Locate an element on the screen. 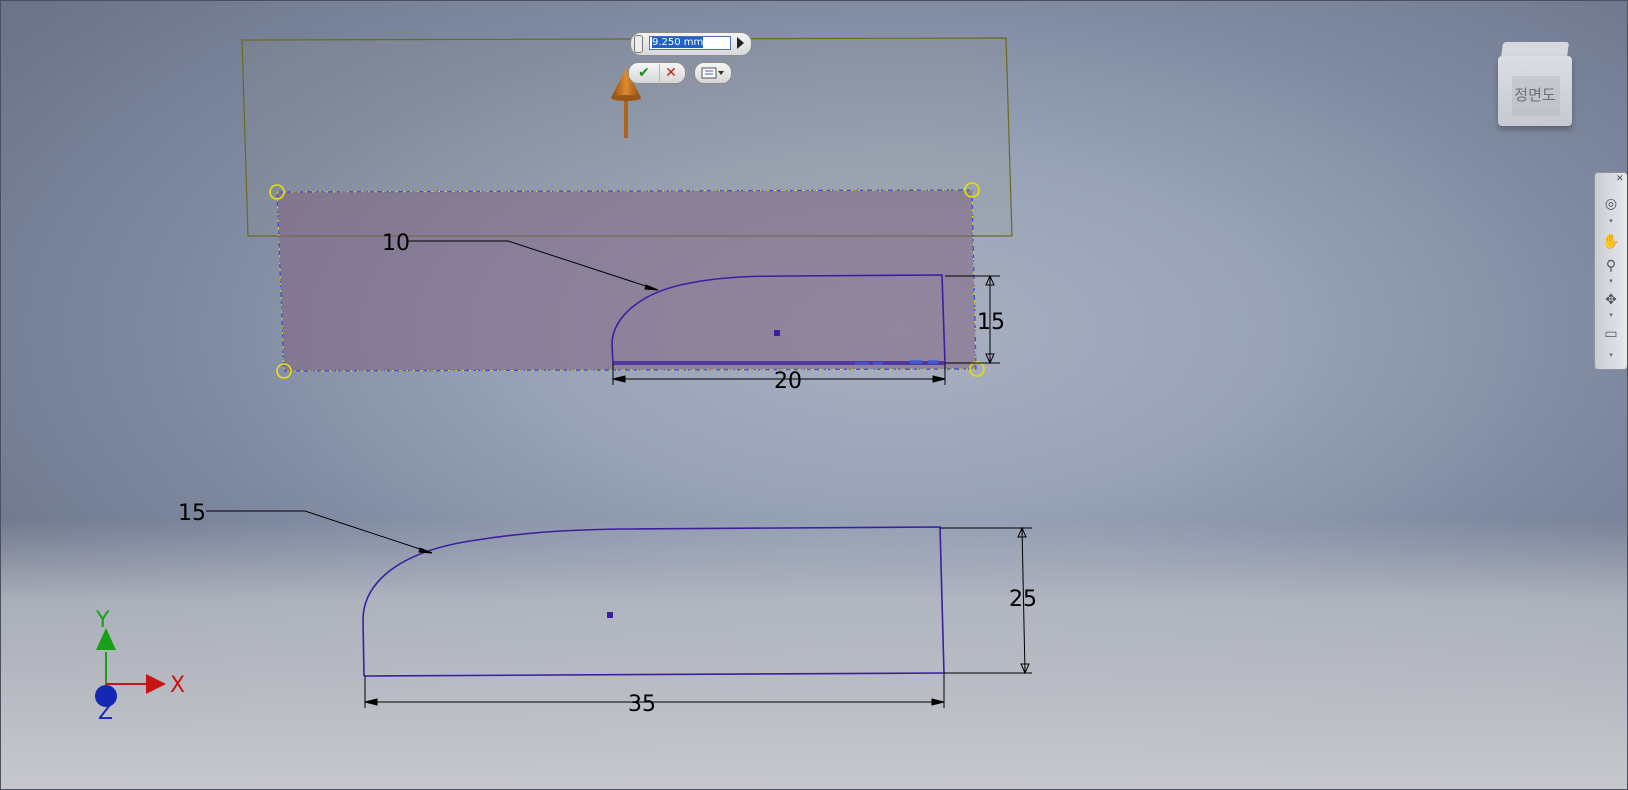 The height and width of the screenshot is (790, 1628). view-cube: 정면도 is located at coordinates (1536, 88).